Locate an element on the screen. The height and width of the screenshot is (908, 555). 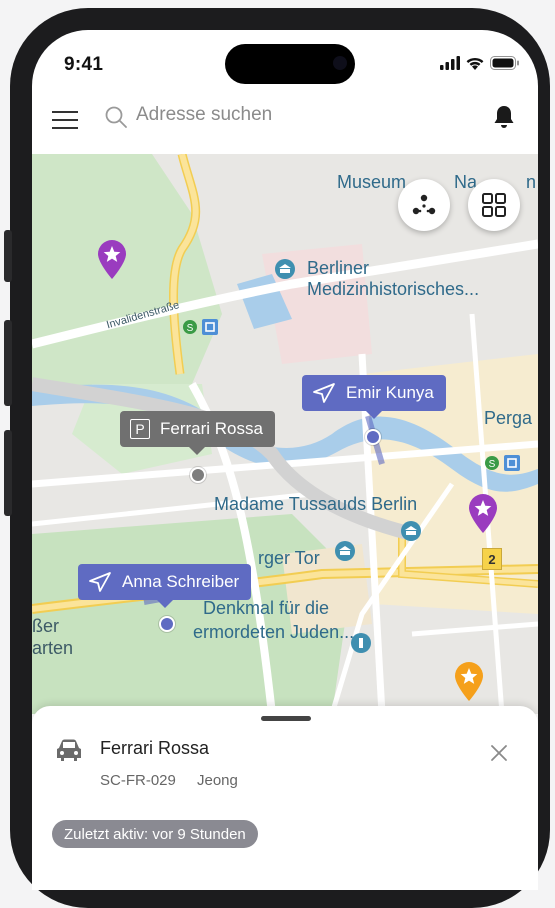
vehicle-marker is located at coordinates (198, 475).